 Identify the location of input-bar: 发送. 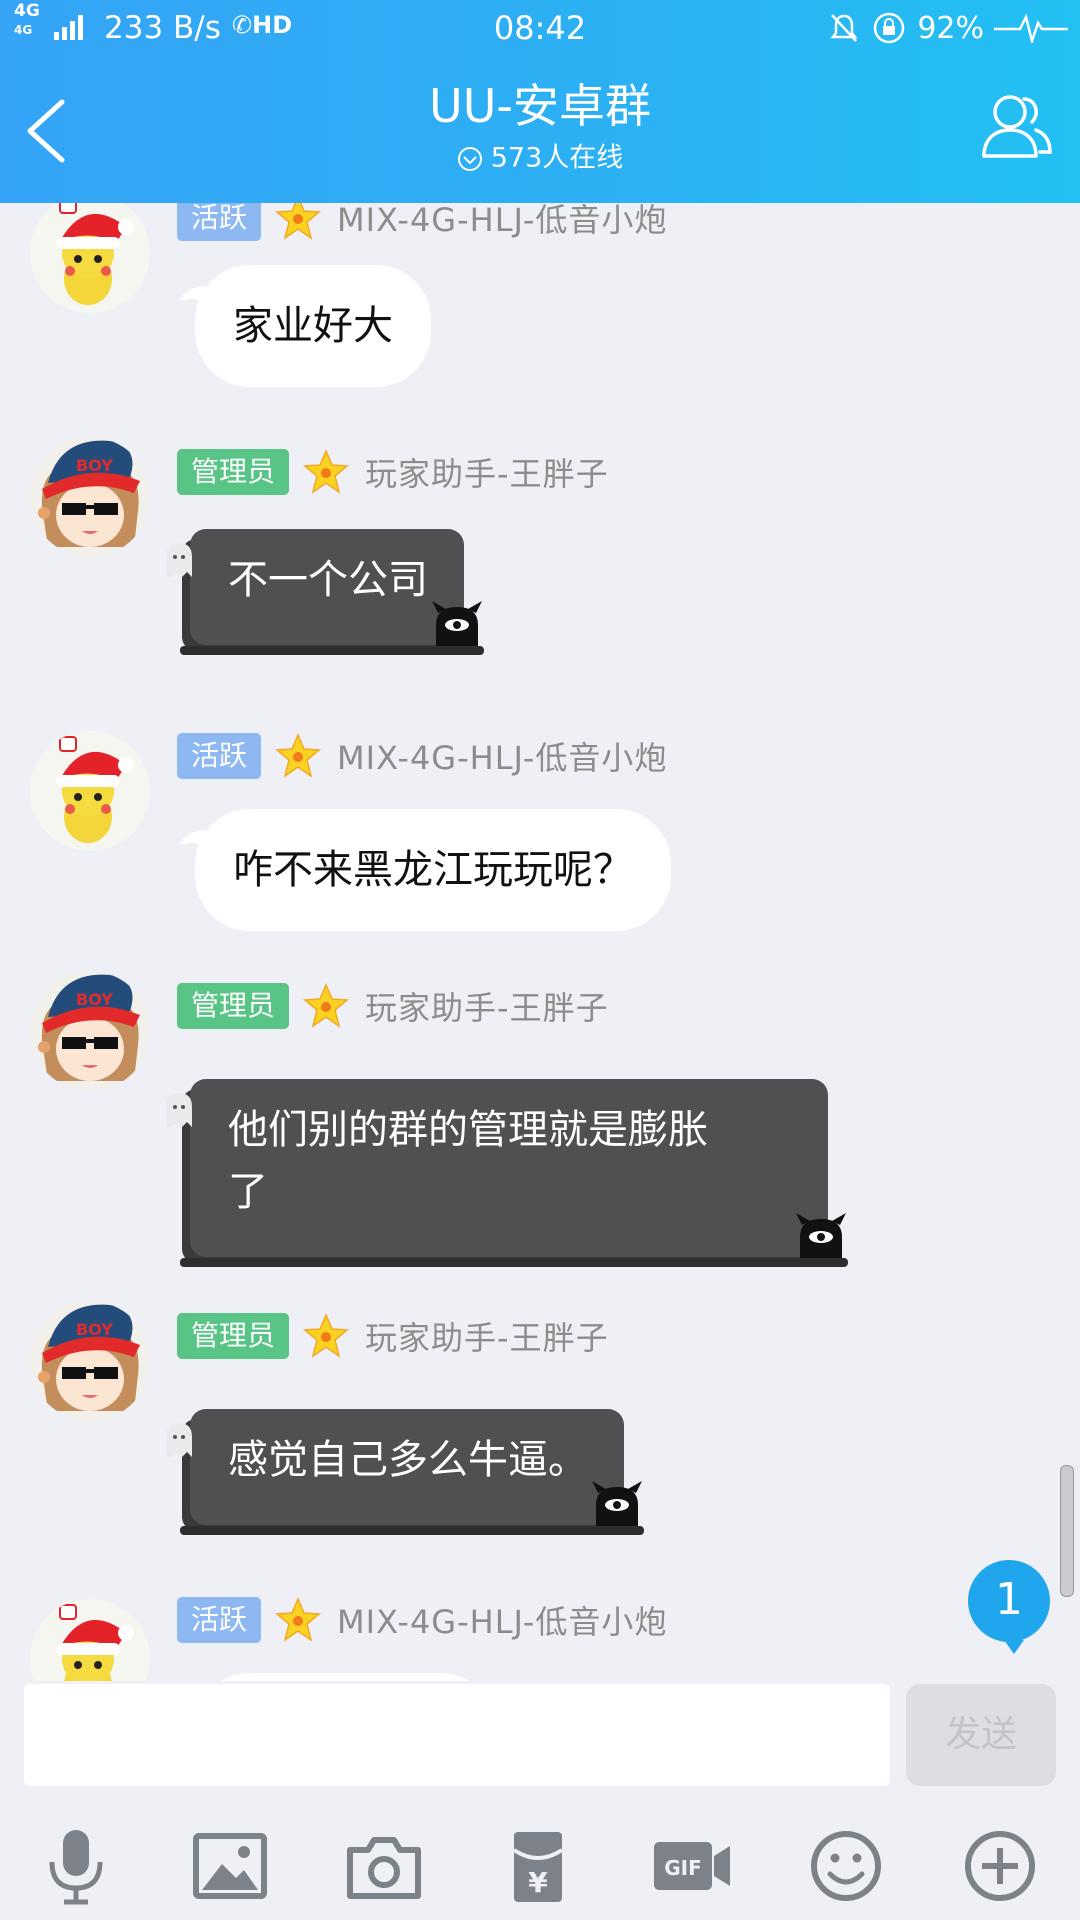
(540, 1740).